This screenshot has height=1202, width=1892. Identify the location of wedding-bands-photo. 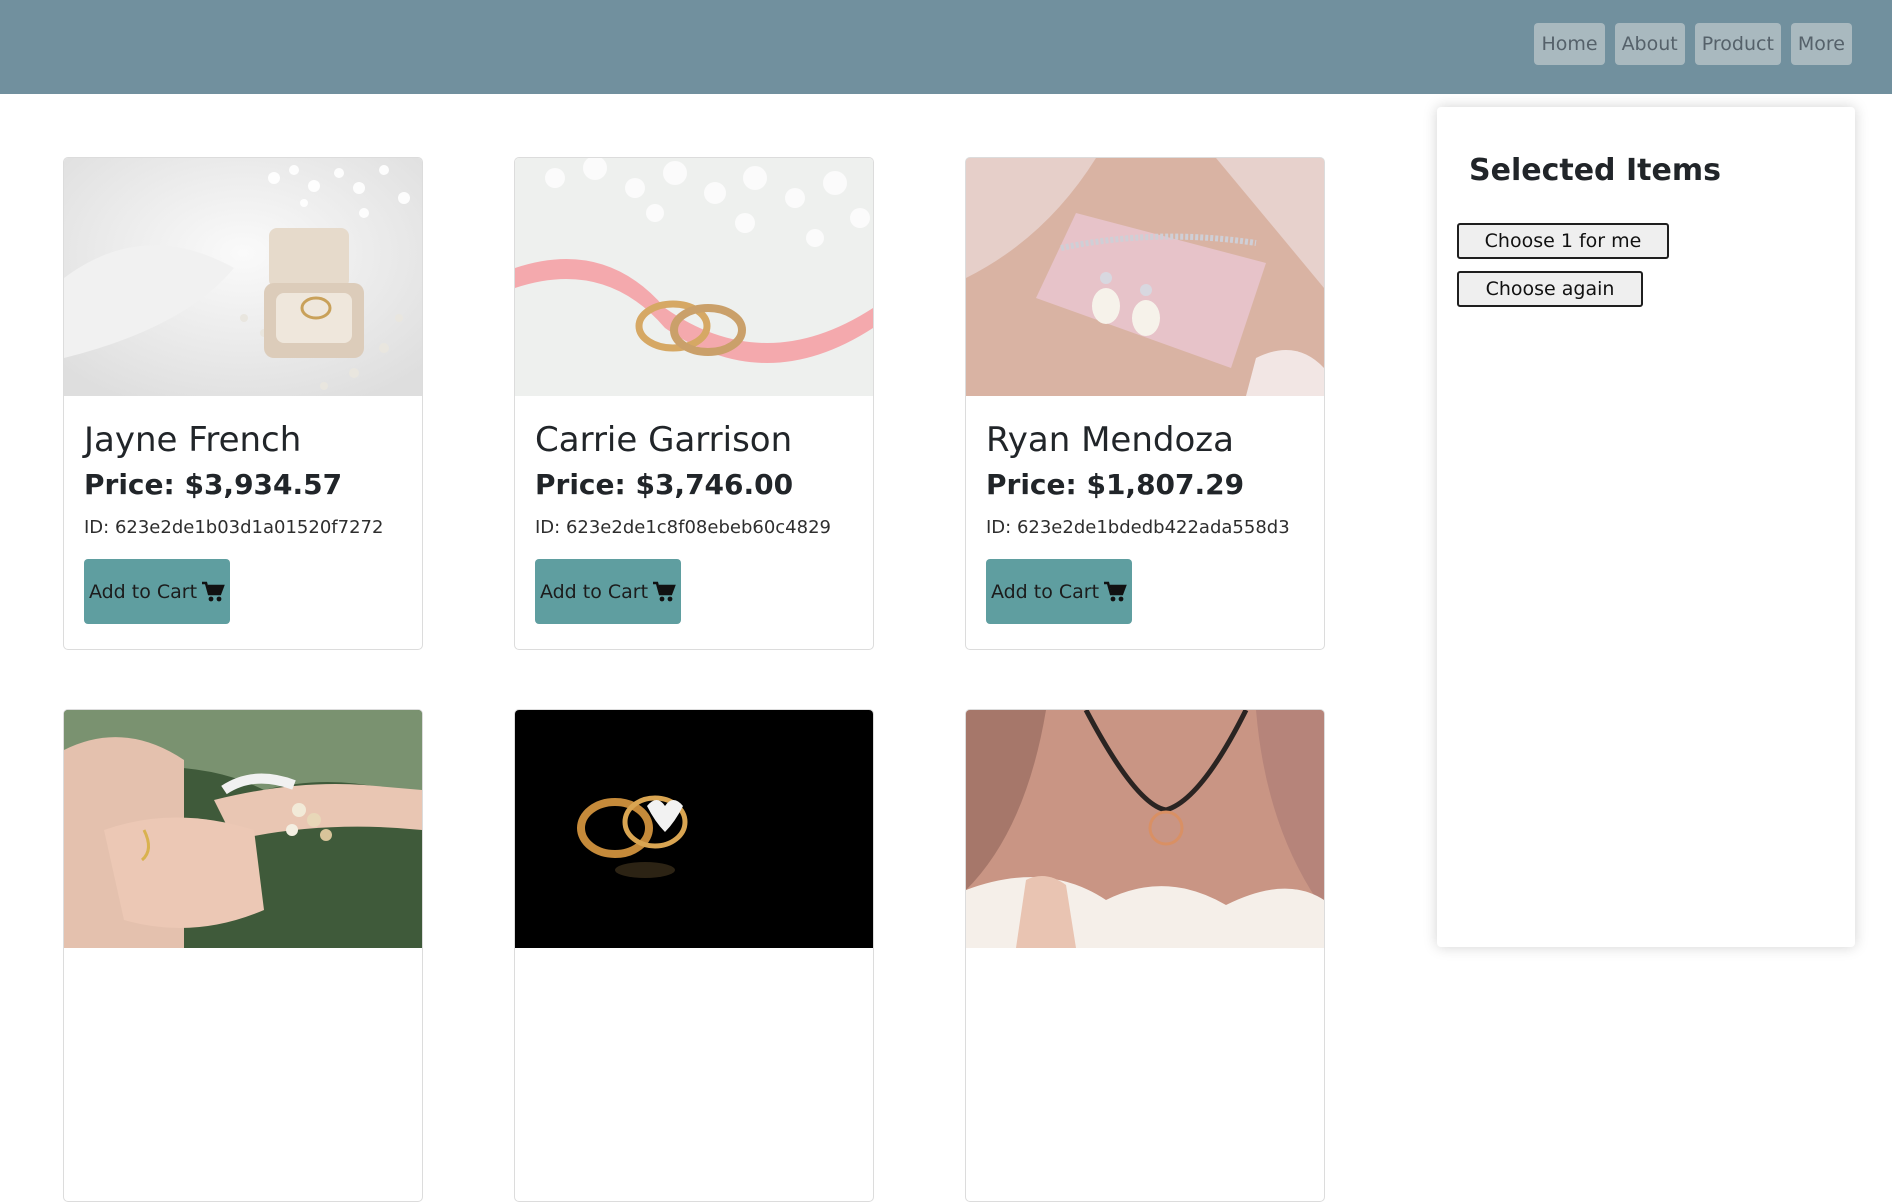
(694, 277).